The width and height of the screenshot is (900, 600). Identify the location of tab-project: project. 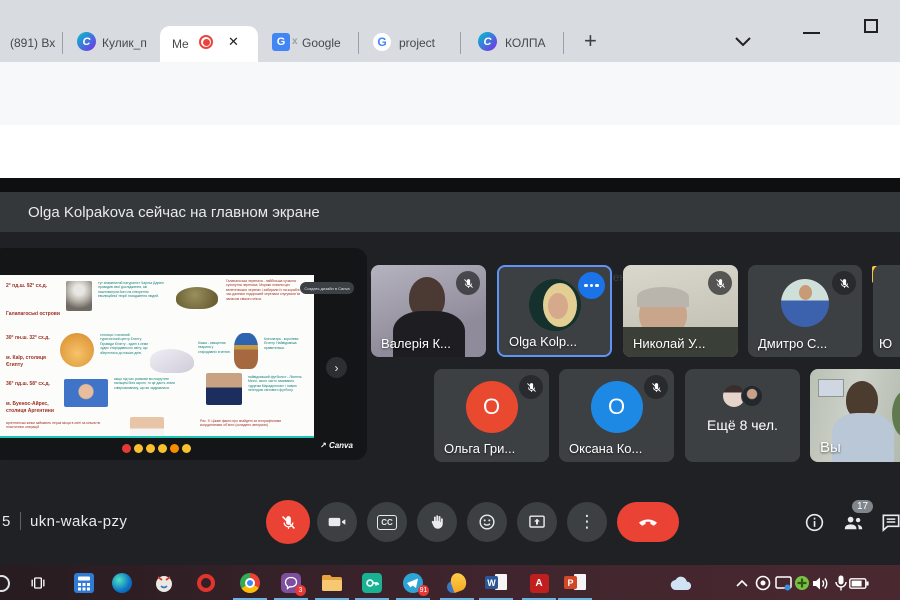
(424, 43).